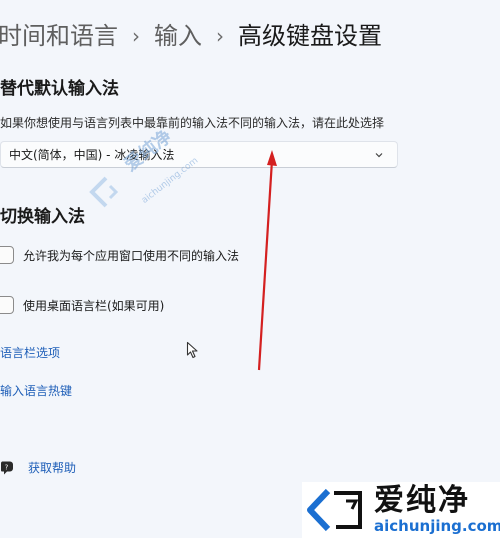  What do you see at coordinates (267, 260) in the screenshot?
I see `annotation-arrow-icon` at bounding box center [267, 260].